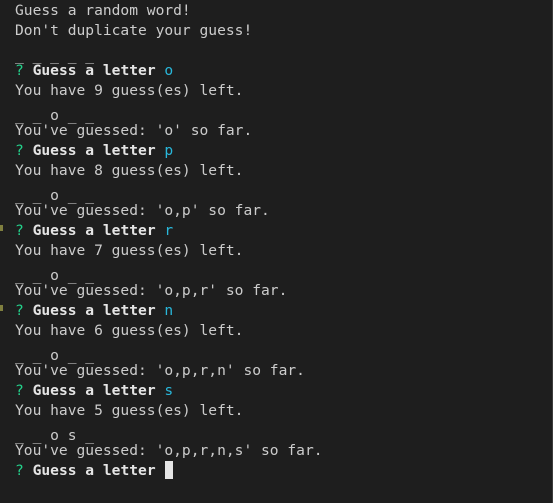 The width and height of the screenshot is (553, 503). I want to click on guessed-letters: You've guessed: 'o,p,r' so far., so click(151, 290).